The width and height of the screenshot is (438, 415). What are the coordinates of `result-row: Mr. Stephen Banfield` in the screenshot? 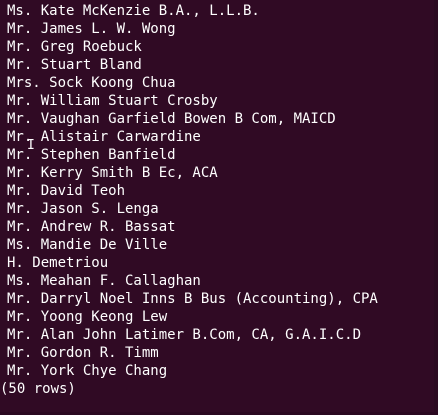 It's located at (91, 155).